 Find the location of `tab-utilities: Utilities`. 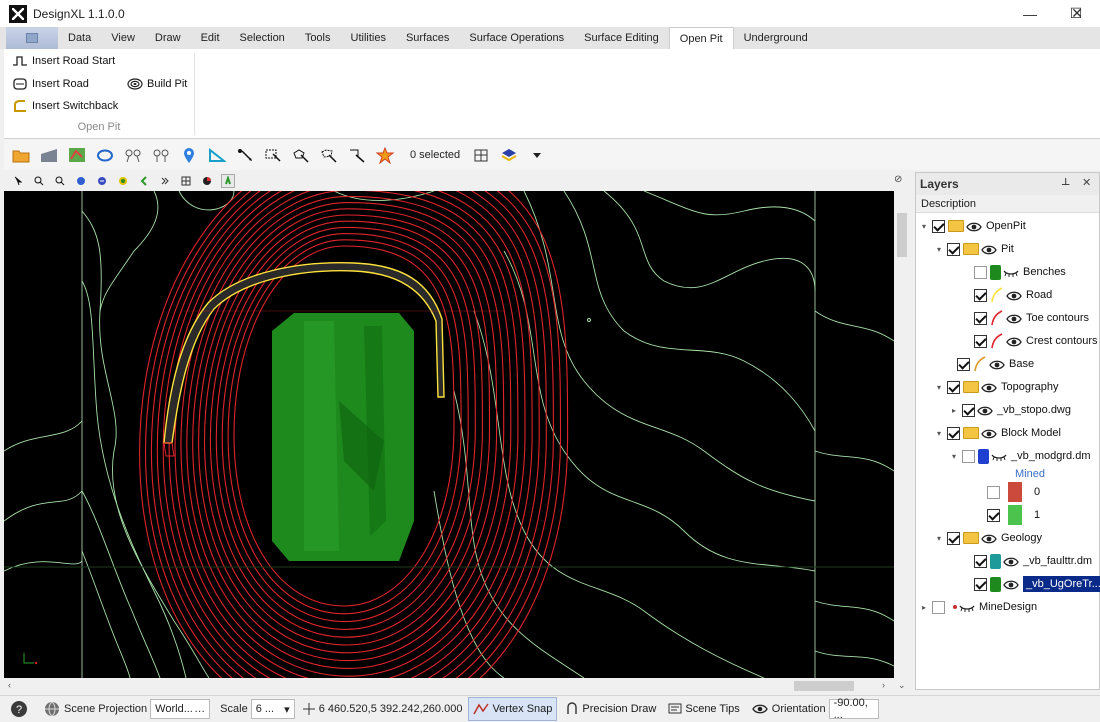

tab-utilities: Utilities is located at coordinates (368, 38).